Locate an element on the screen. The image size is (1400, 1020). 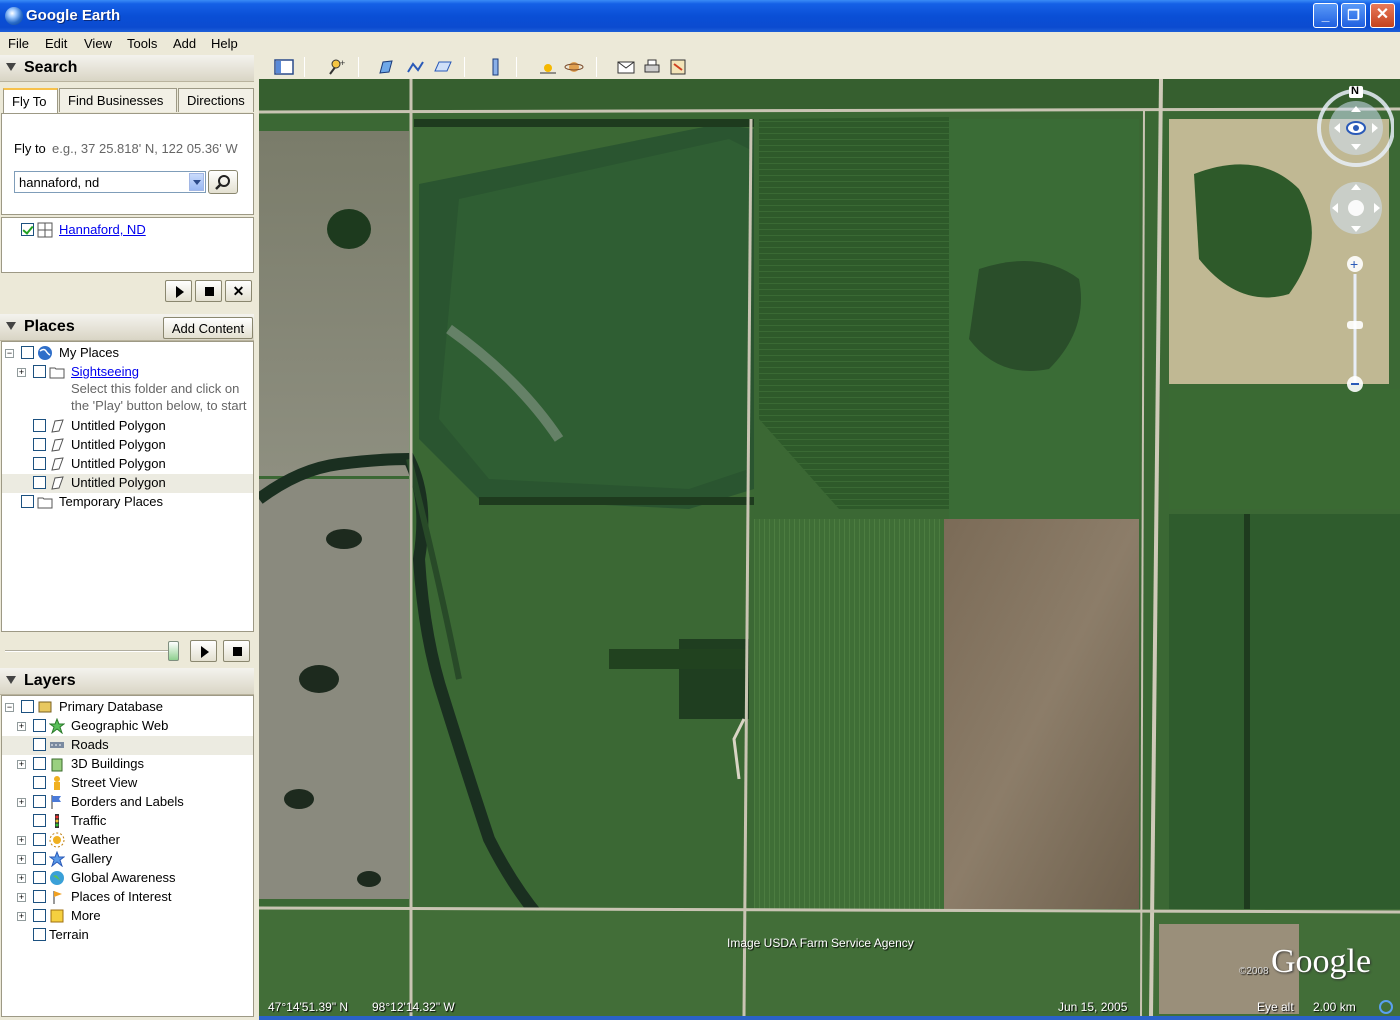
tree-label: Temporary Places is located at coordinates (111, 501).